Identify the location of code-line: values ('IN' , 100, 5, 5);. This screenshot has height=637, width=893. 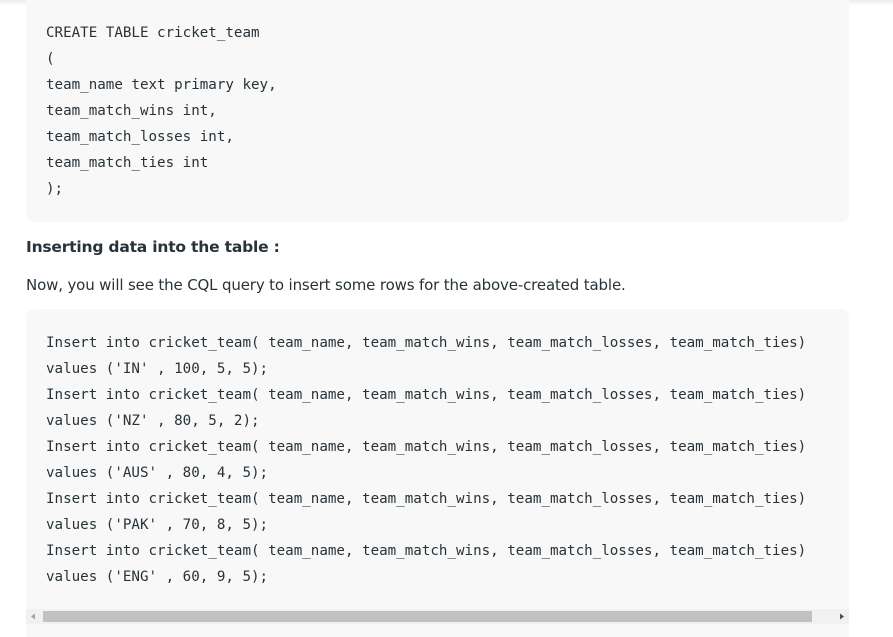
(157, 369).